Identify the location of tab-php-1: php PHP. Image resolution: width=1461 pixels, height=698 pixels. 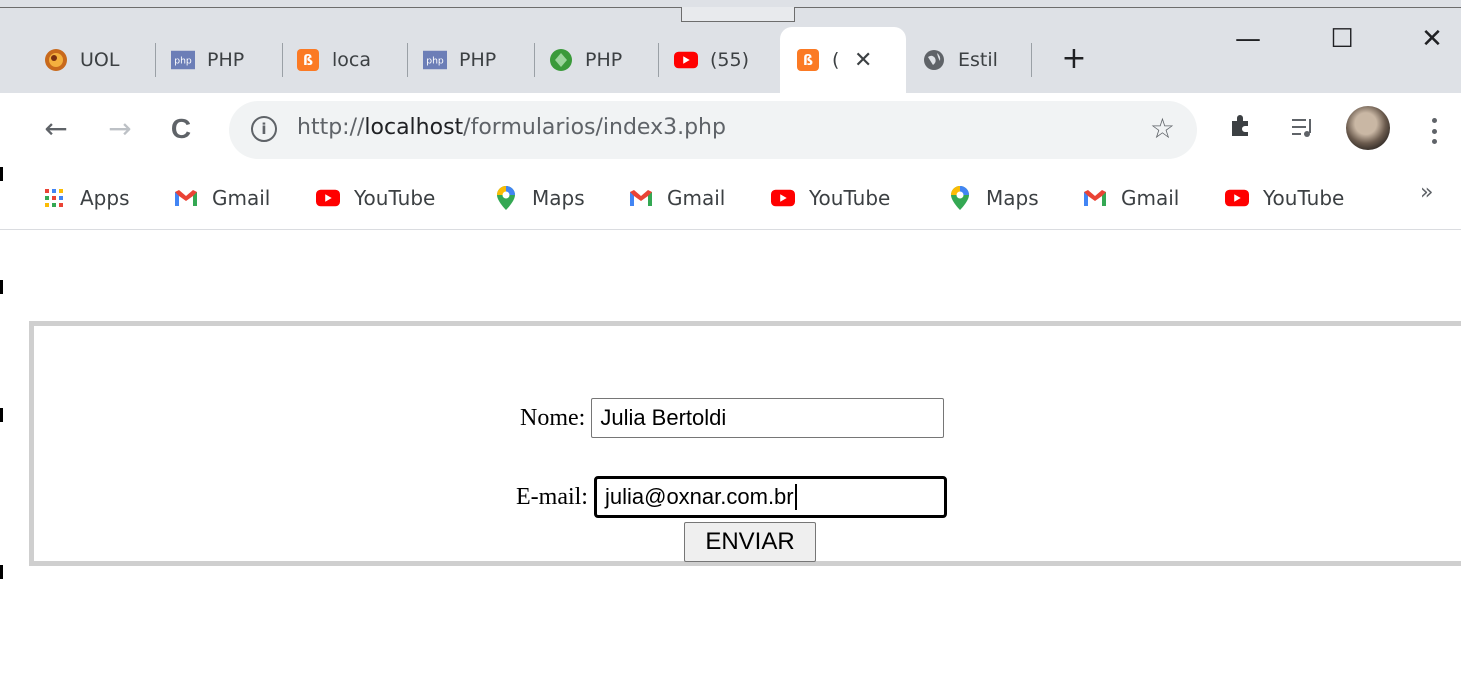
(227, 60).